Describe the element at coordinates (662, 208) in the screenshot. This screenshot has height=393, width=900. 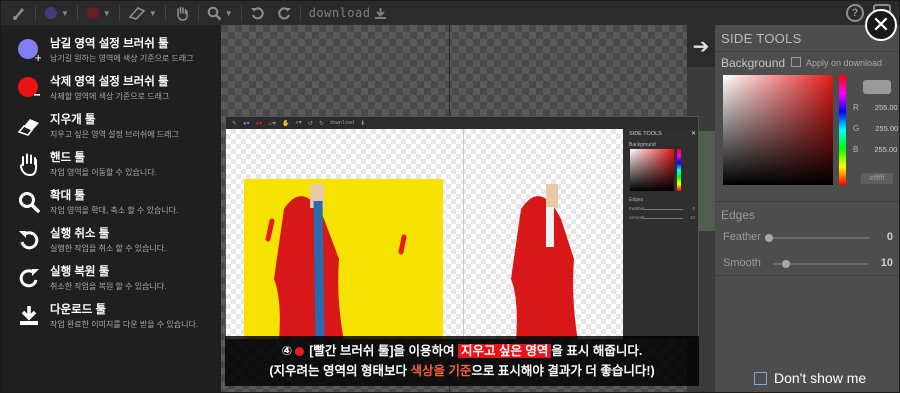
I see `example-feather-row: Feather 0` at that location.